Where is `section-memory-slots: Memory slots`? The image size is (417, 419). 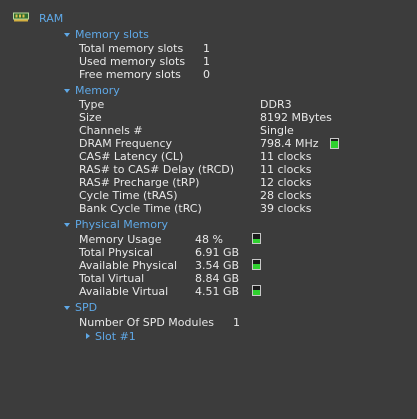 section-memory-slots: Memory slots is located at coordinates (112, 34).